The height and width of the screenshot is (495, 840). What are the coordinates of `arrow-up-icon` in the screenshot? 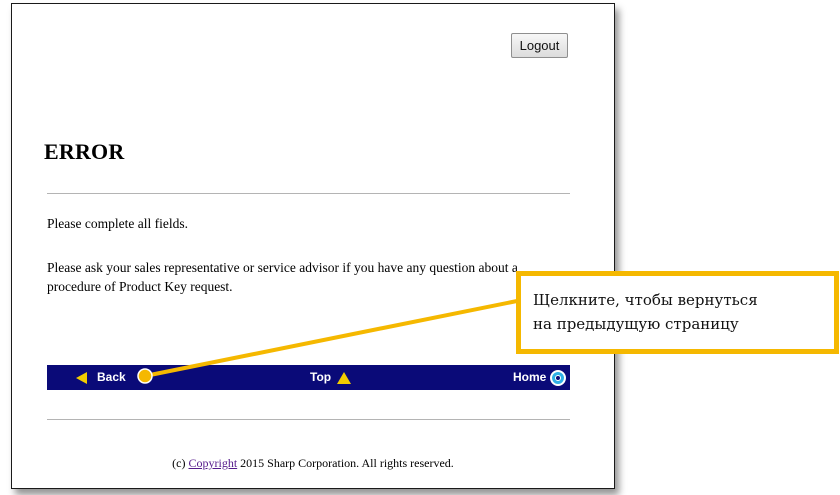 It's located at (344, 377).